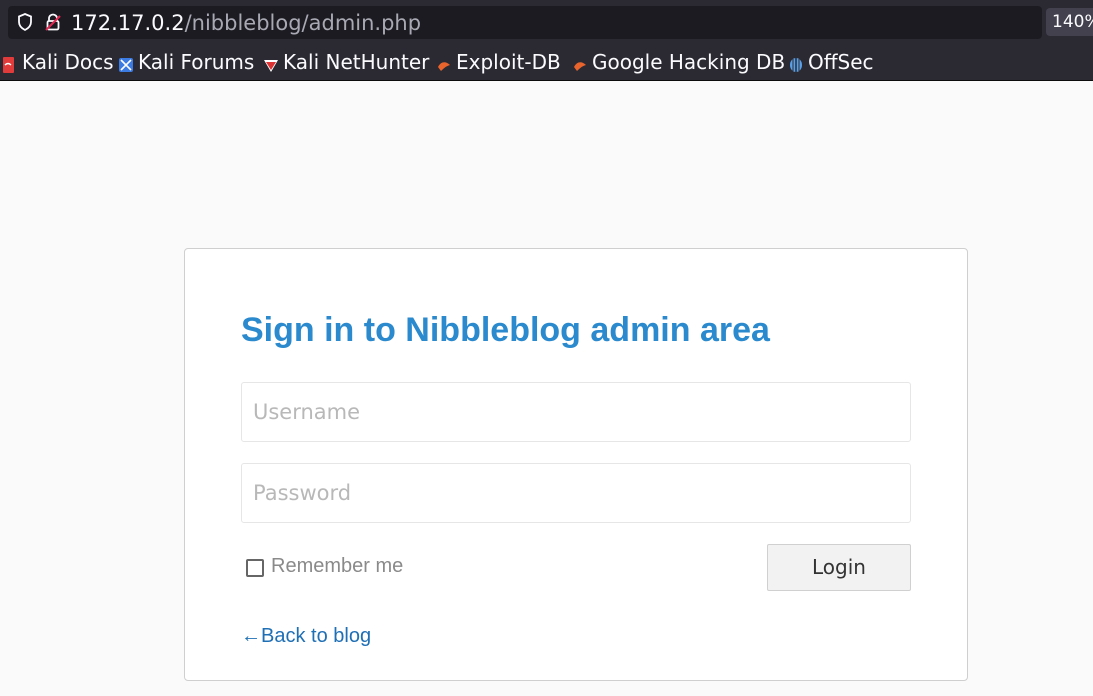  What do you see at coordinates (841, 62) in the screenshot?
I see `bookmark-label: OffSec` at bounding box center [841, 62].